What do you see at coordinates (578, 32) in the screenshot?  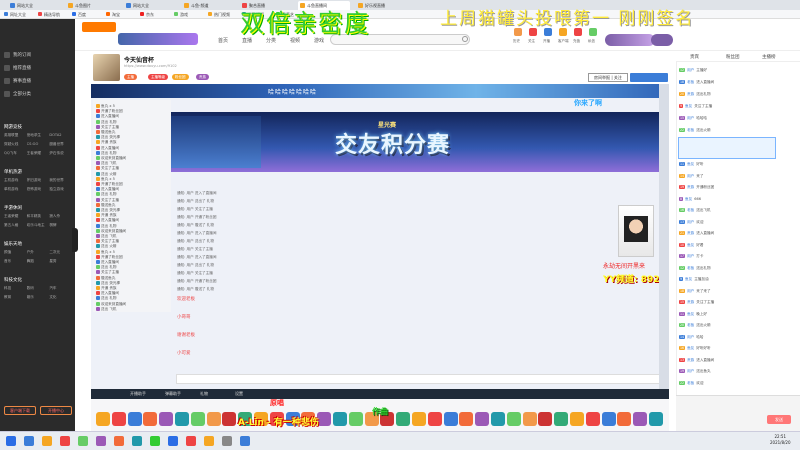 I see `header-充值-icon` at bounding box center [578, 32].